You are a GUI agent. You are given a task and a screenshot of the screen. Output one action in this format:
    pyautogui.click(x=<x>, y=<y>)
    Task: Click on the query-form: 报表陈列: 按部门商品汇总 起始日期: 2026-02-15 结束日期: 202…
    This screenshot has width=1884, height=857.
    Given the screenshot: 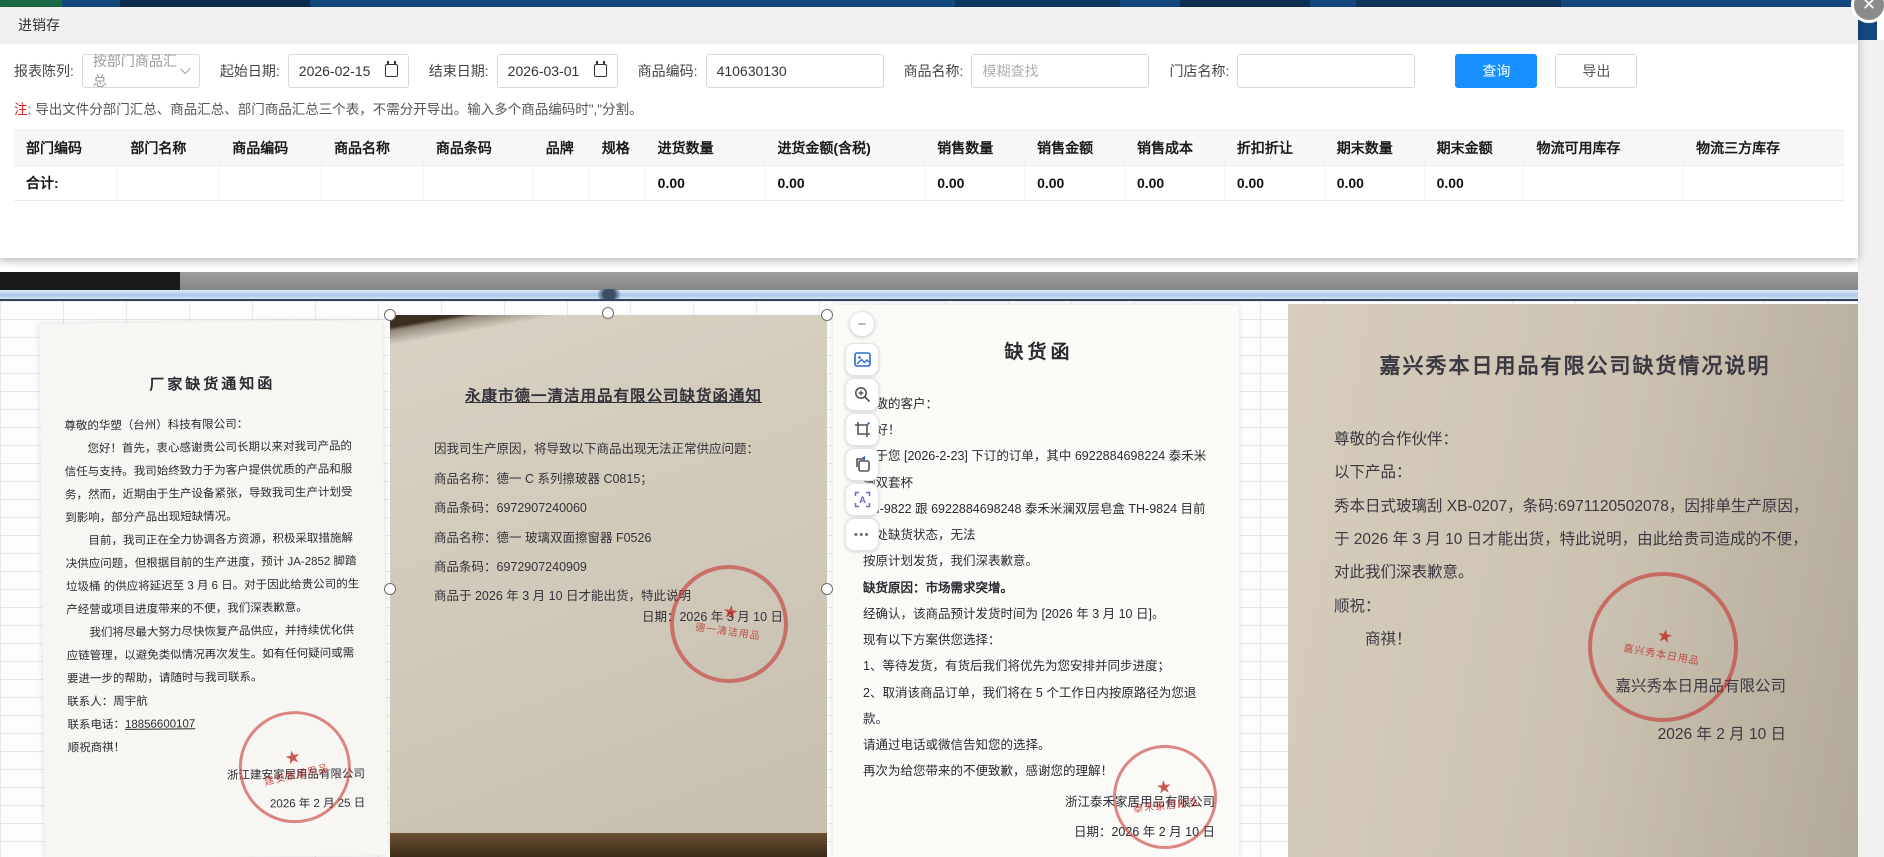 What is the action you would take?
    pyautogui.click(x=929, y=66)
    